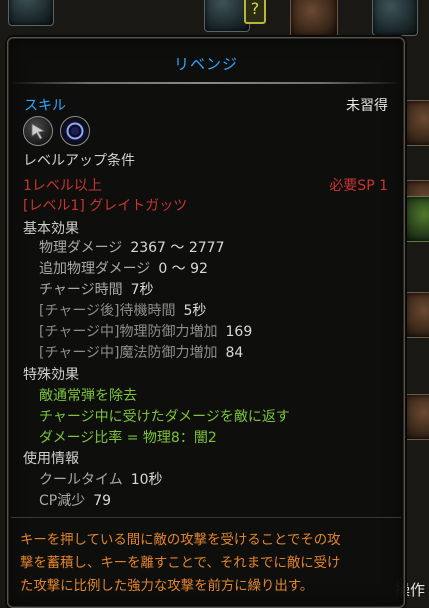 Image resolution: width=429 pixels, height=608 pixels. What do you see at coordinates (79, 161) in the screenshot?
I see `levelup-heading: レベルアップ条件` at bounding box center [79, 161].